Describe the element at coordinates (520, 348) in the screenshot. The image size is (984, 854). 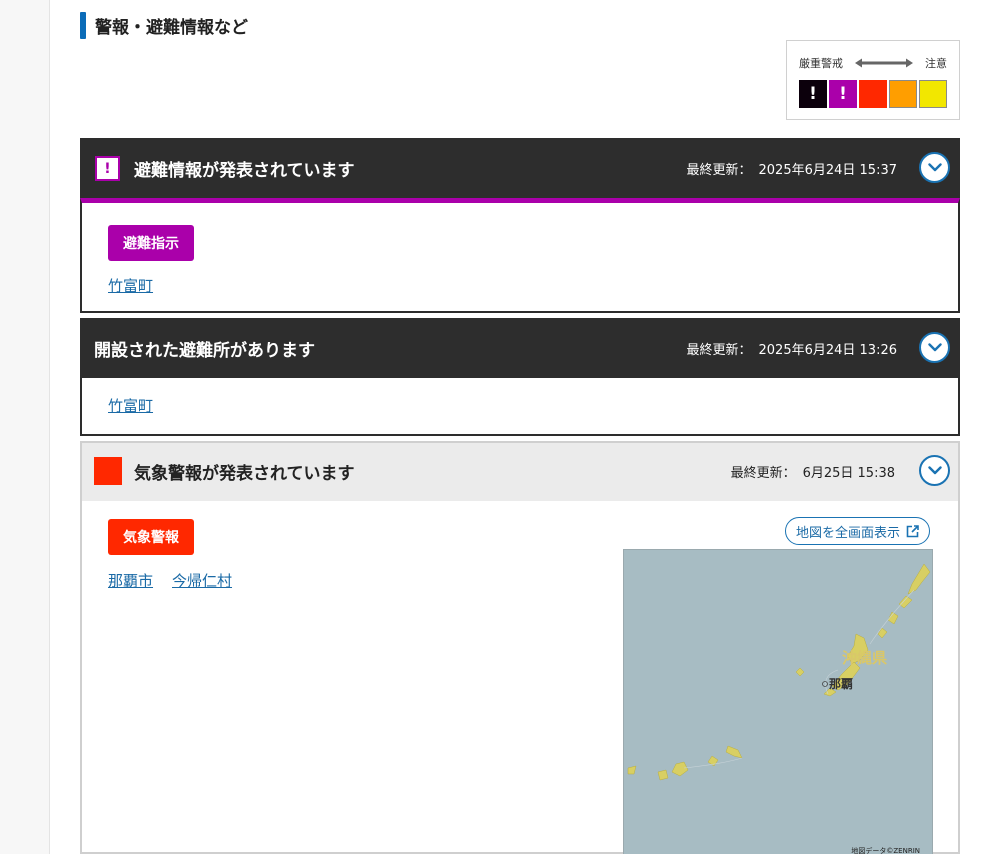
I see `shelter-panel-header: 開設された避難所があります 最終更新： 2025年6月24日 13:26` at that location.